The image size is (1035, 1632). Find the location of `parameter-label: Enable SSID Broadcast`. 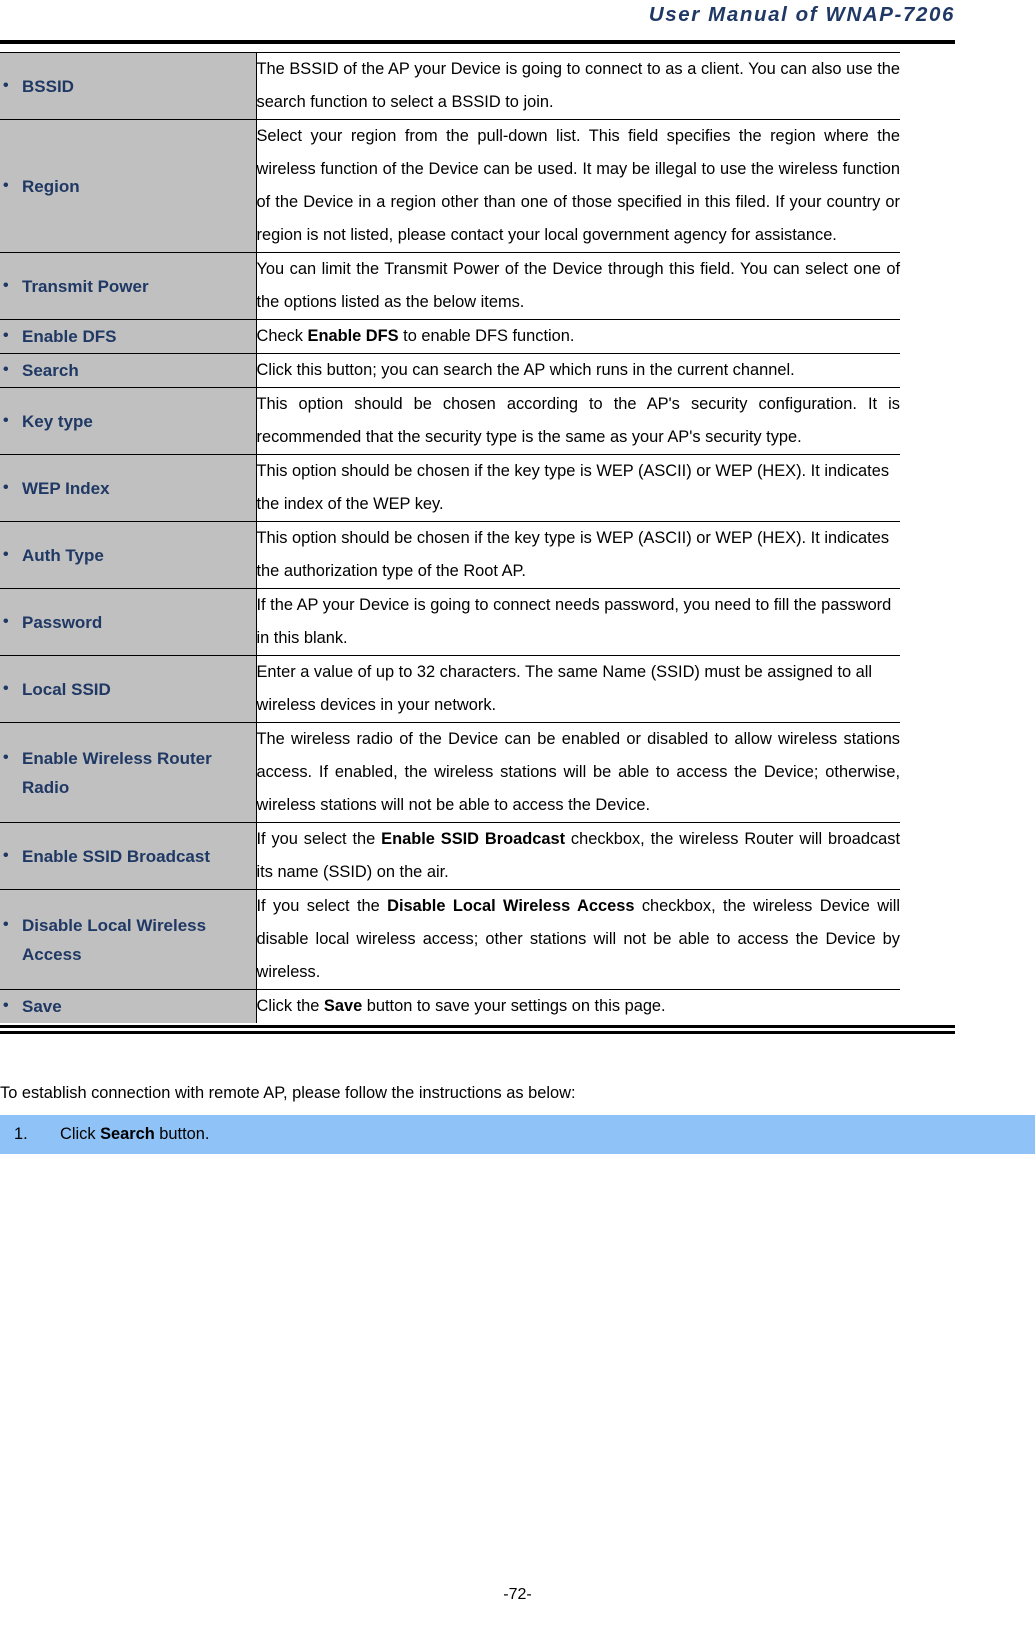

parameter-label: Enable SSID Broadcast is located at coordinates (128, 856).